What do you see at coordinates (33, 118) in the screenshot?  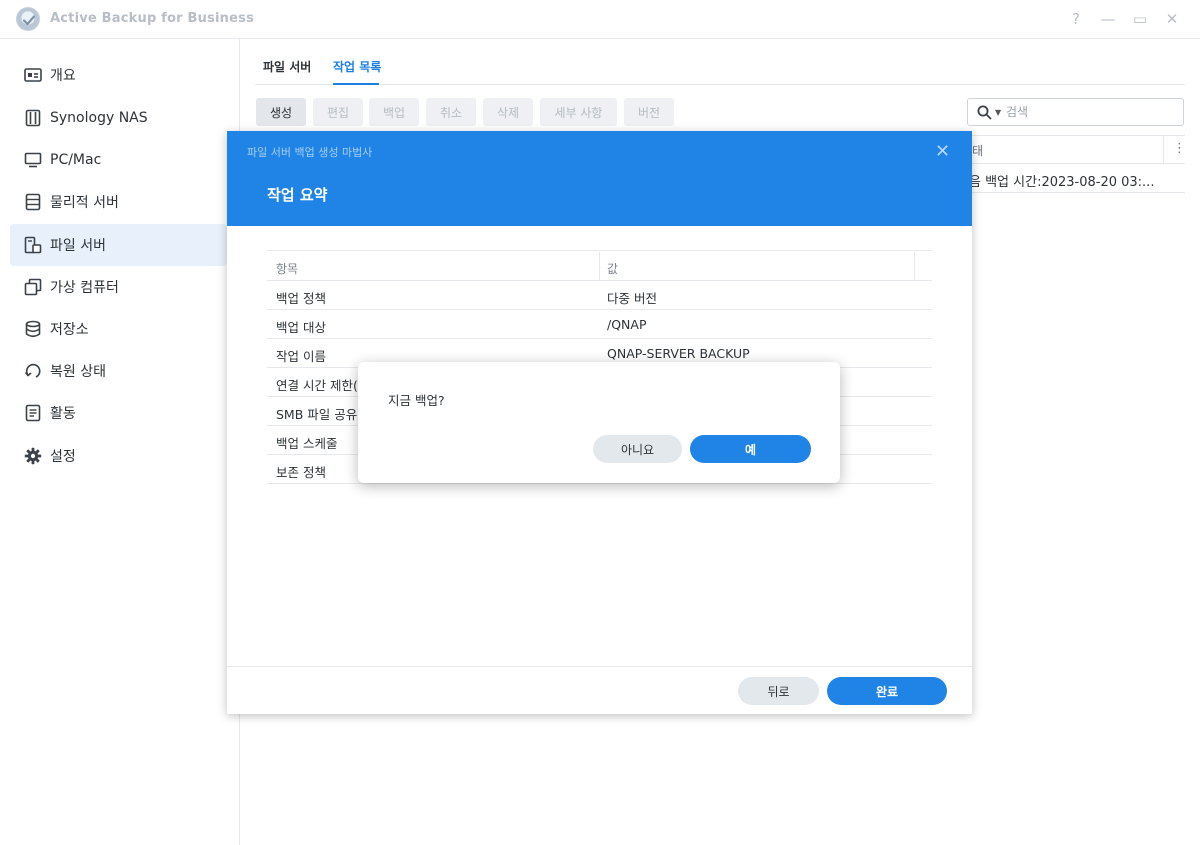 I see `nas-icon` at bounding box center [33, 118].